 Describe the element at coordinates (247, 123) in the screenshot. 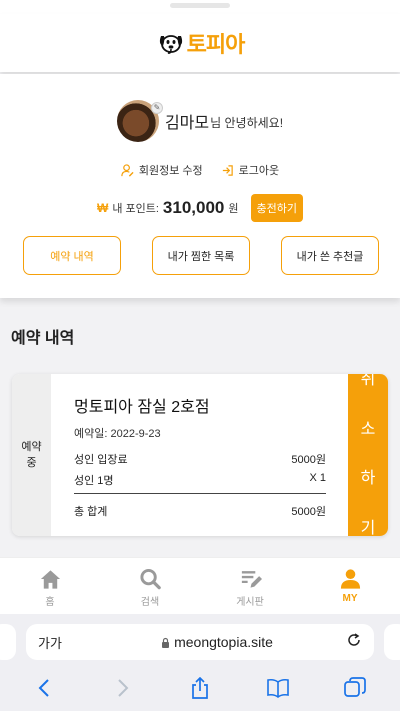

I see `greeting-suffix: 님 안녕하세요!` at that location.